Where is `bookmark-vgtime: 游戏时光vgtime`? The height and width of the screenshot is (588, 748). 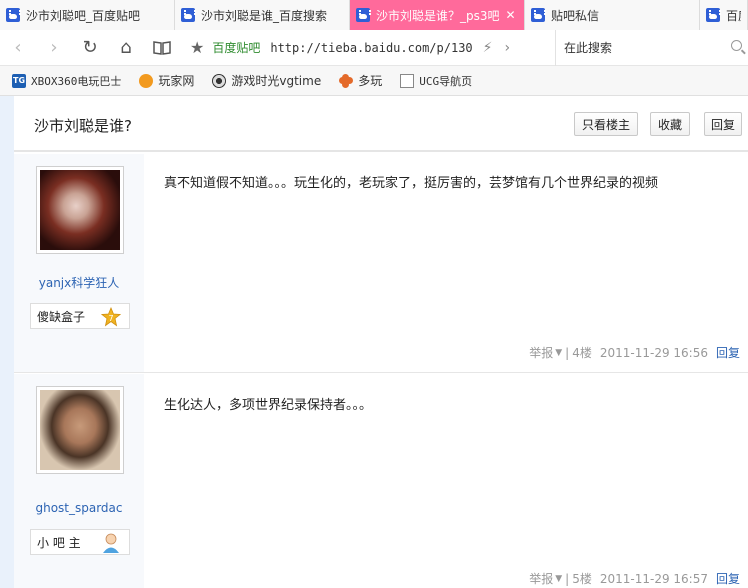 bookmark-vgtime: 游戏时光vgtime is located at coordinates (266, 80).